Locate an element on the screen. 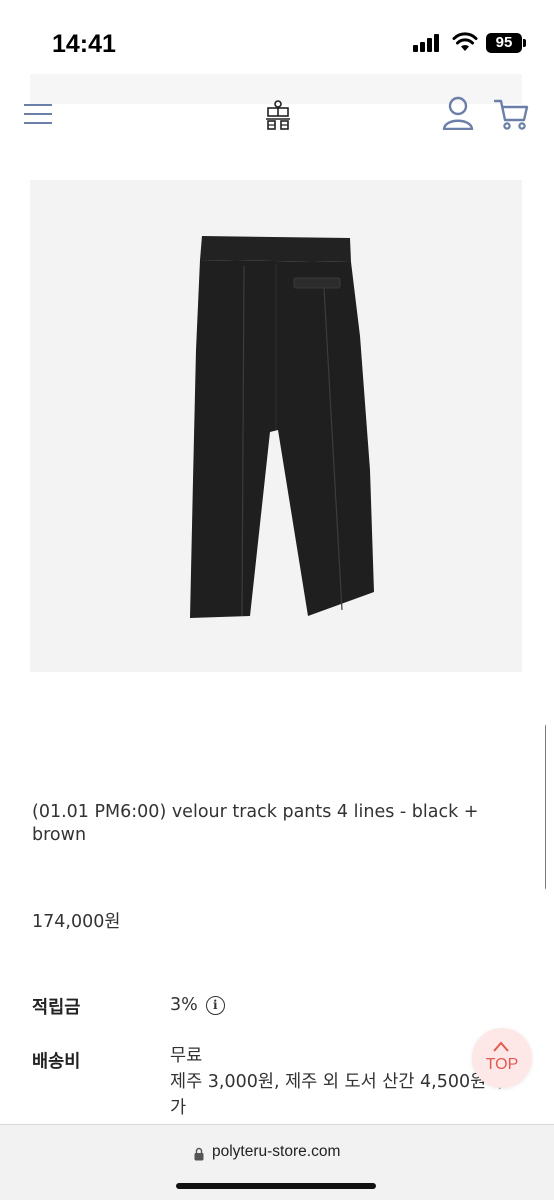  scroll-to-top-button: TOP is located at coordinates (502, 1058).